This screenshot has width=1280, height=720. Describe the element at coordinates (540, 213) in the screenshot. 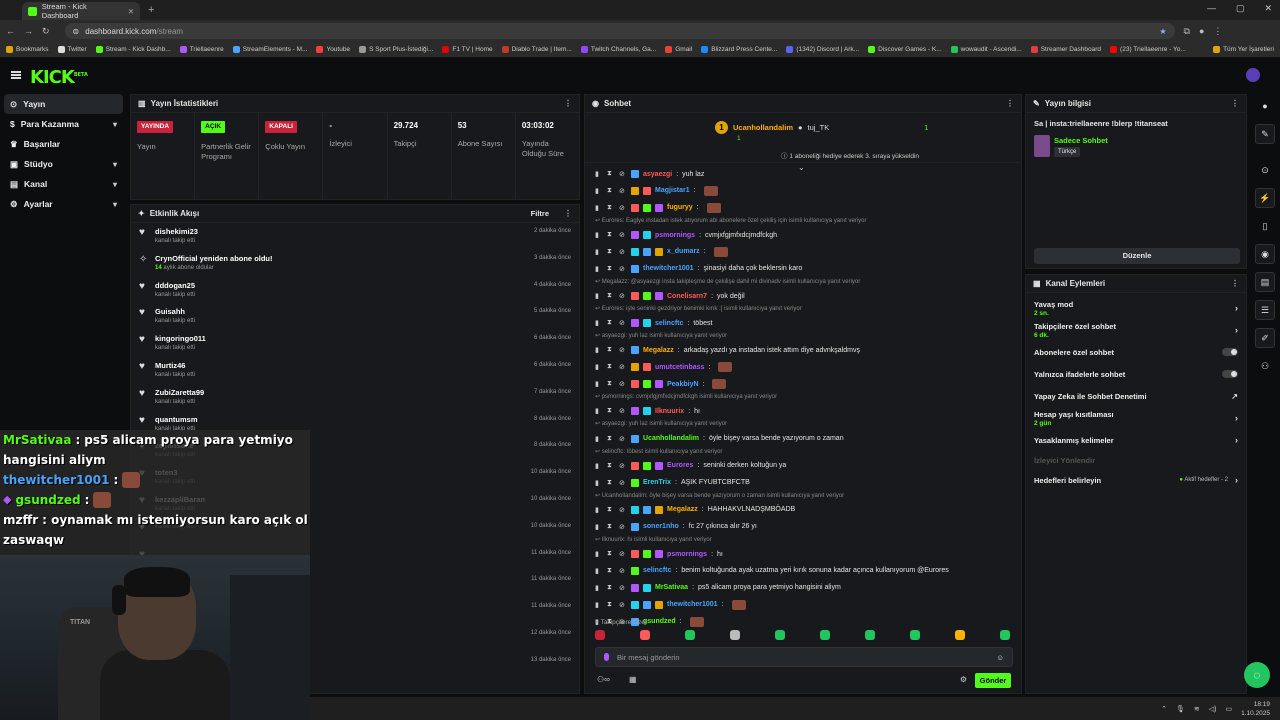

I see `filter-button: Filtre` at that location.